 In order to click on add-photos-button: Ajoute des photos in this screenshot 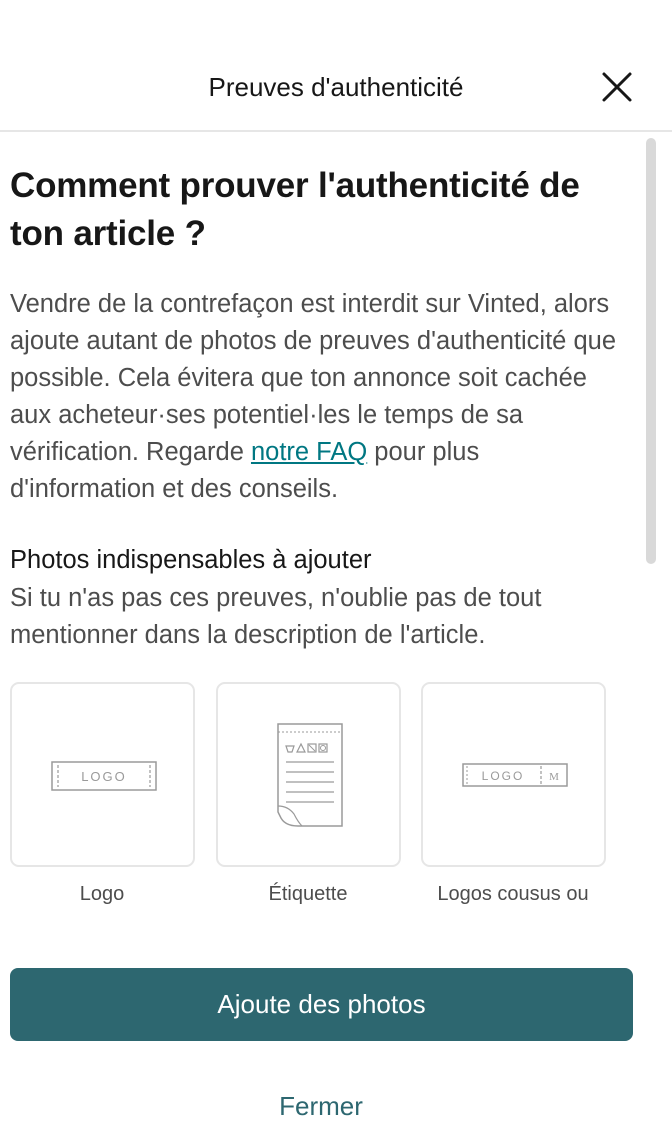, I will do `click(321, 1004)`.